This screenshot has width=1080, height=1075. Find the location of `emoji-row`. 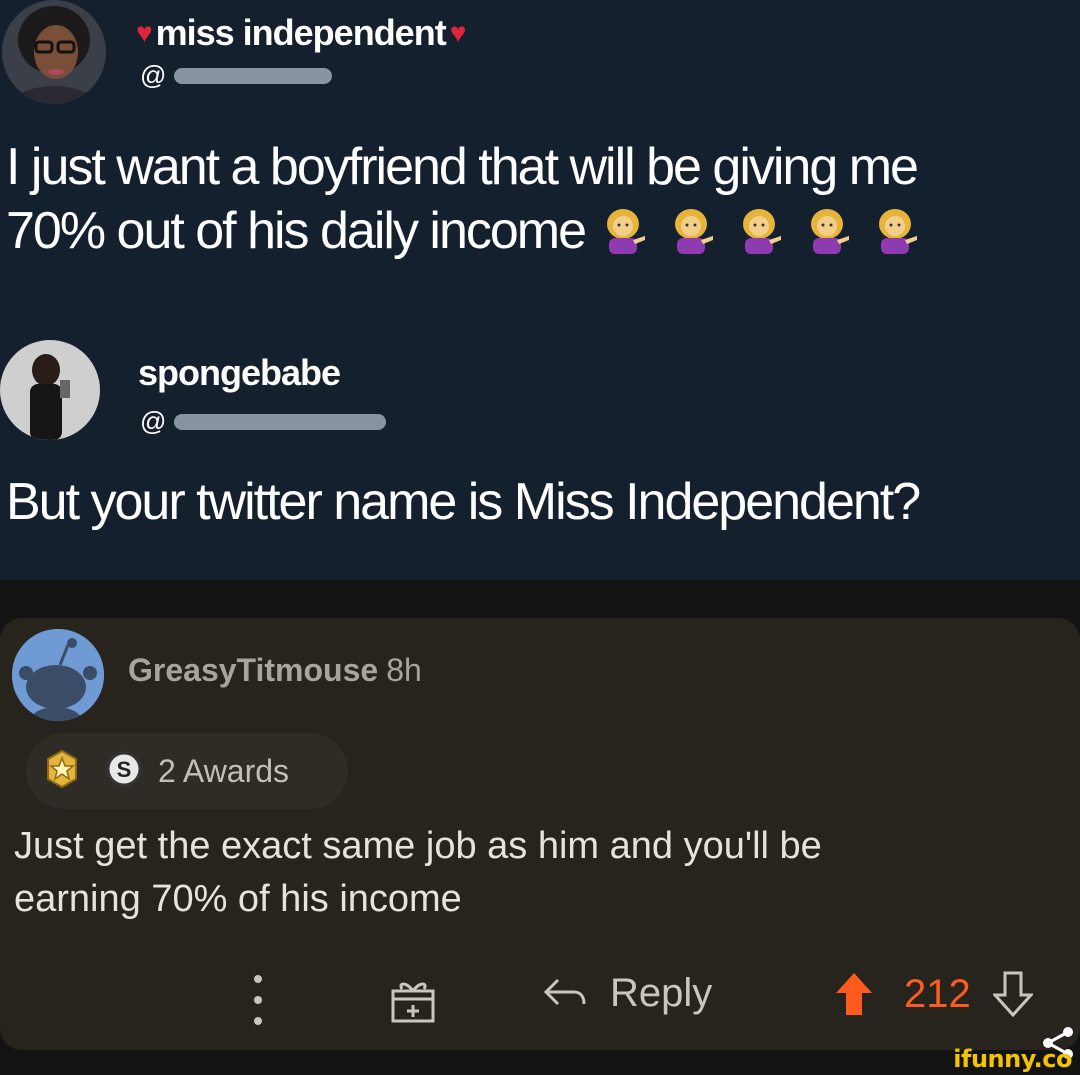

emoji-row is located at coordinates (760, 231).